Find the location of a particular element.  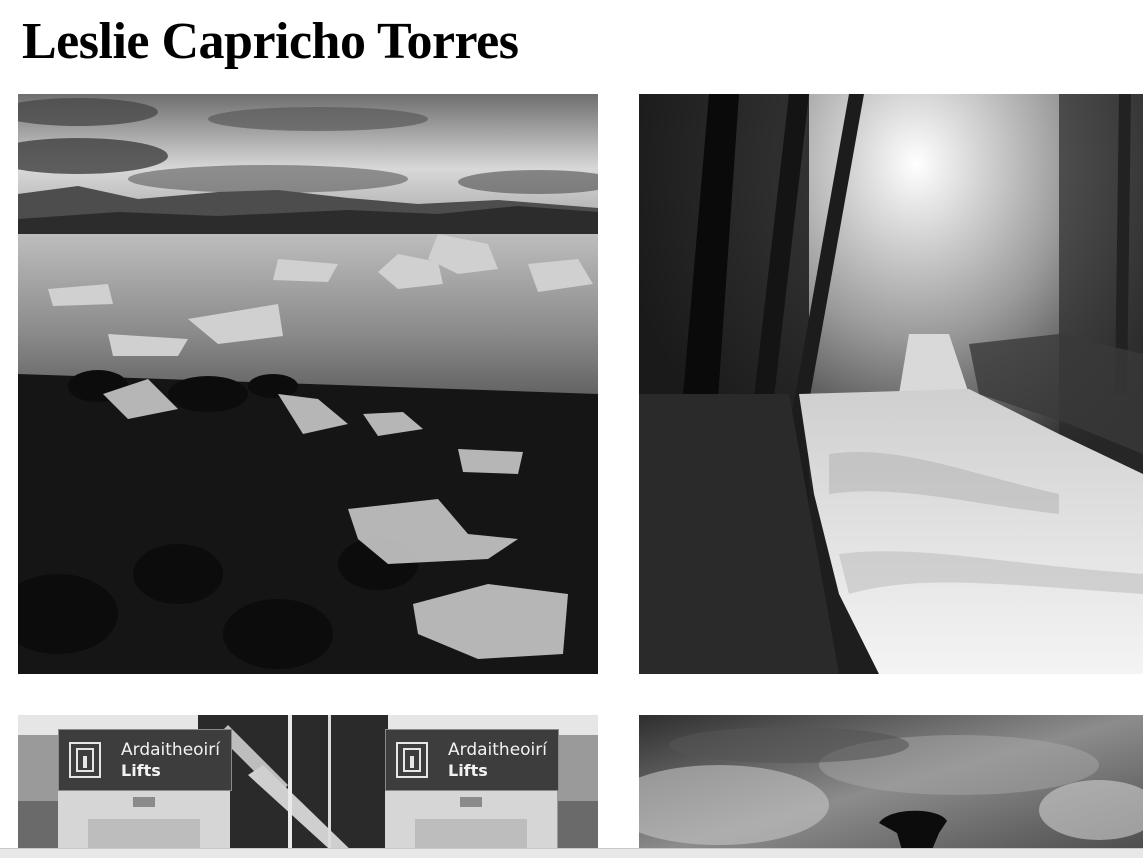

cloudy-sky-image is located at coordinates (891, 786).